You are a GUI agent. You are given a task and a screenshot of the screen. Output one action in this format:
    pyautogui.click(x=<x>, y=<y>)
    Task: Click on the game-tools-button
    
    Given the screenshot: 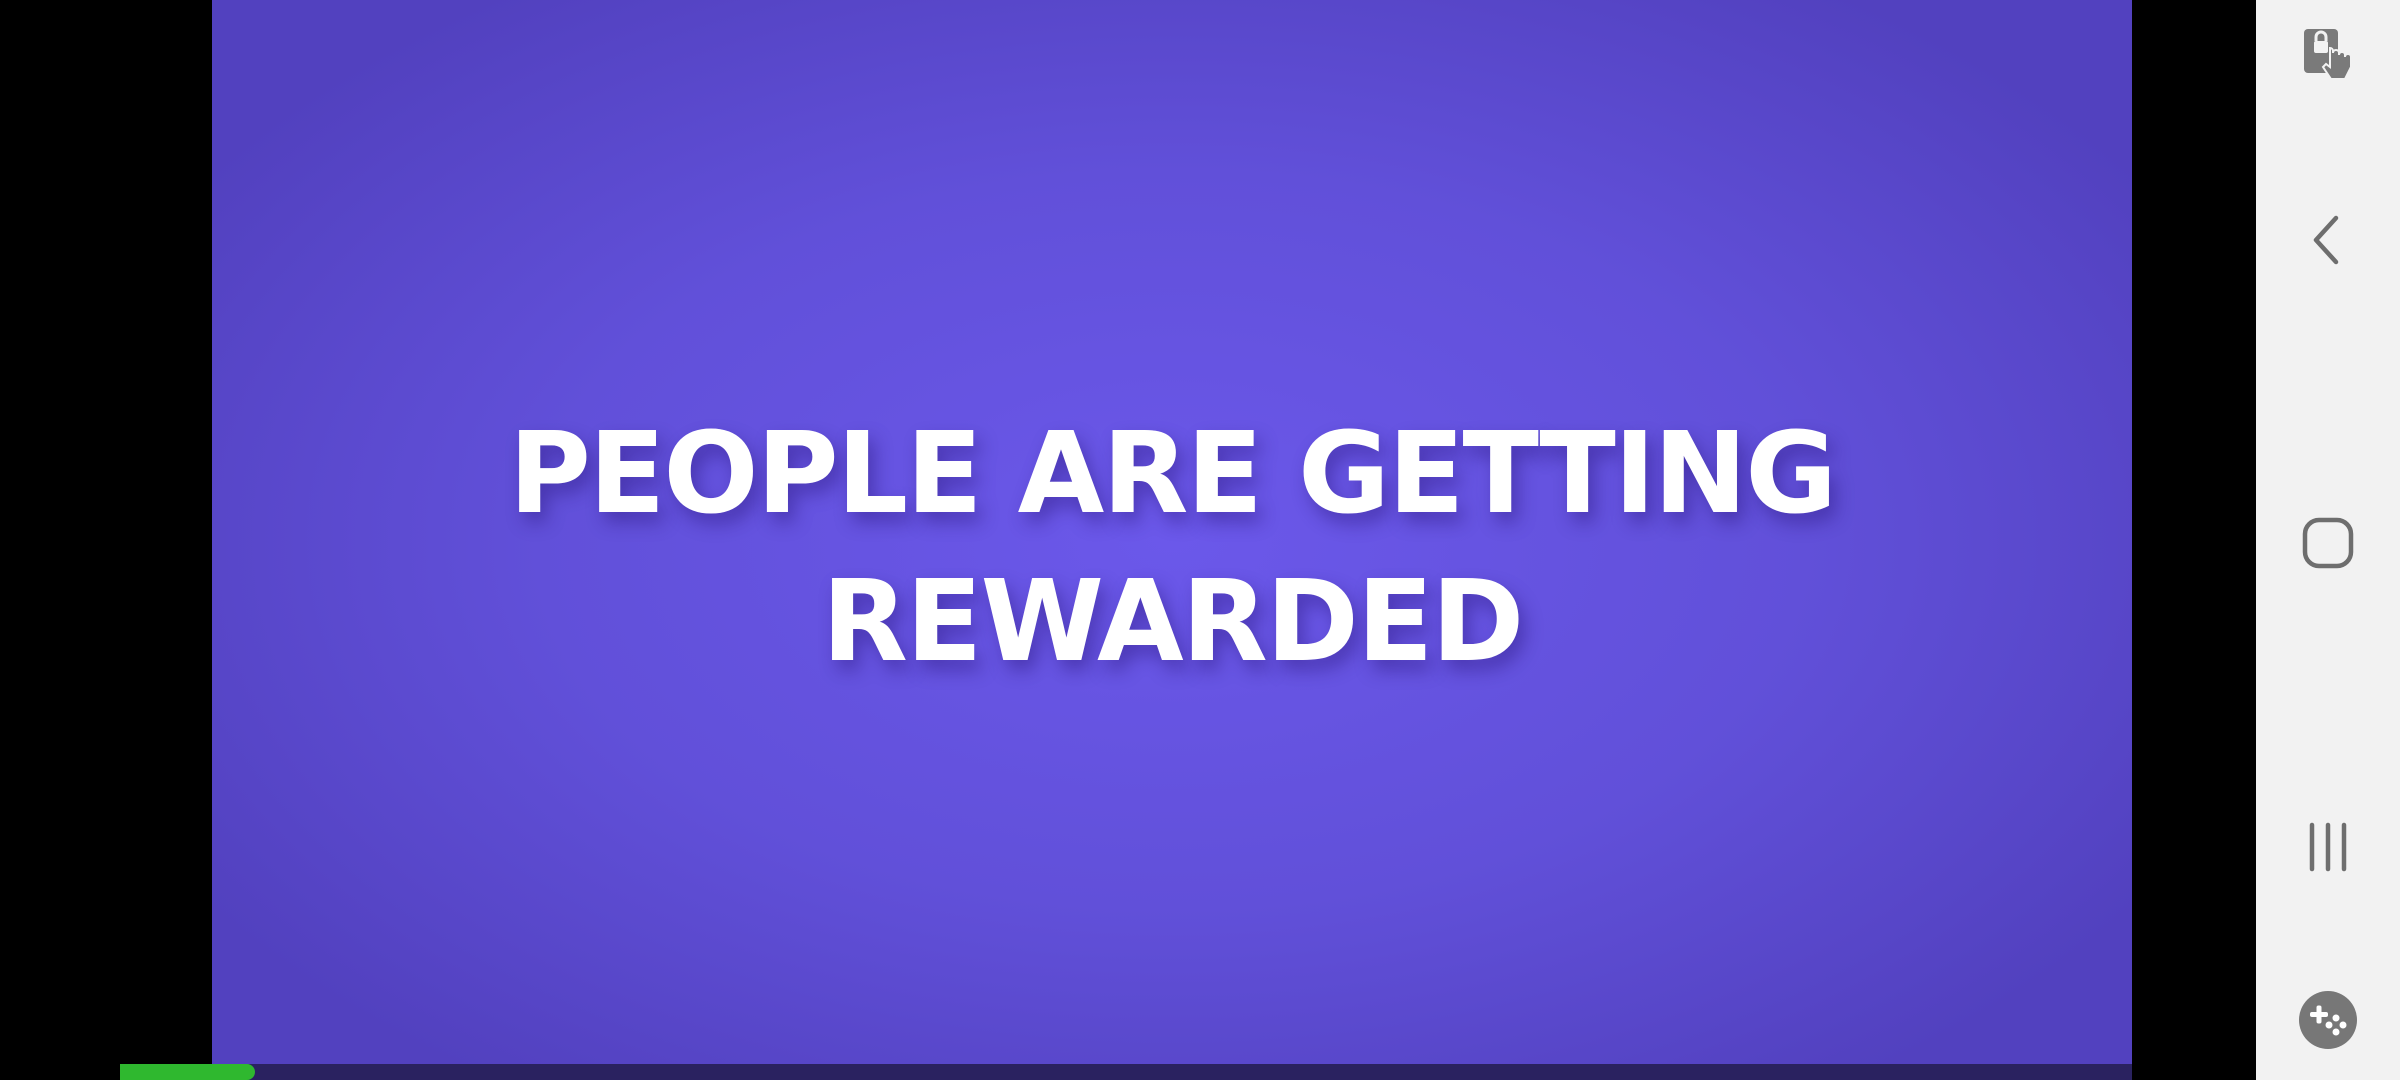 What is the action you would take?
    pyautogui.click(x=2328, y=1020)
    